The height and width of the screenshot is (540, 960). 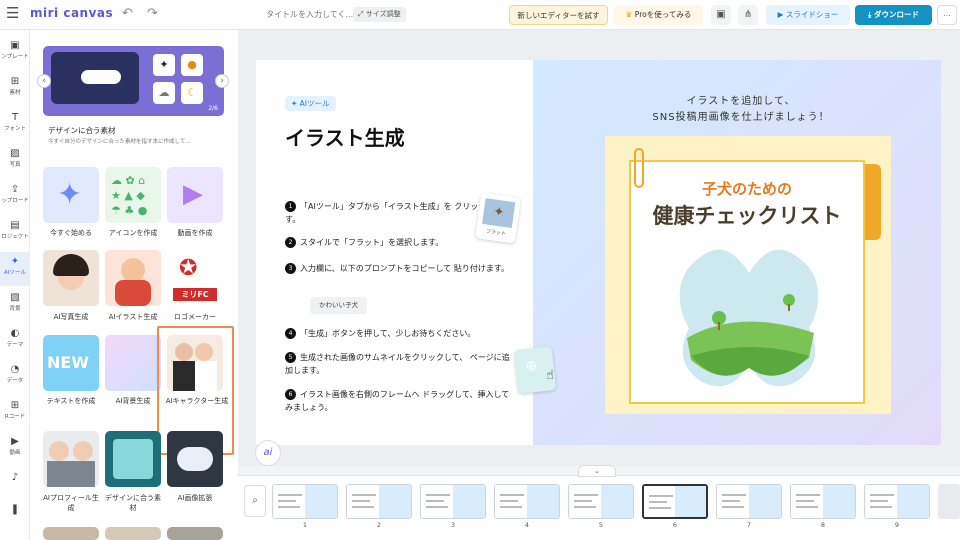 I want to click on step-number: 6, so click(x=290, y=394).